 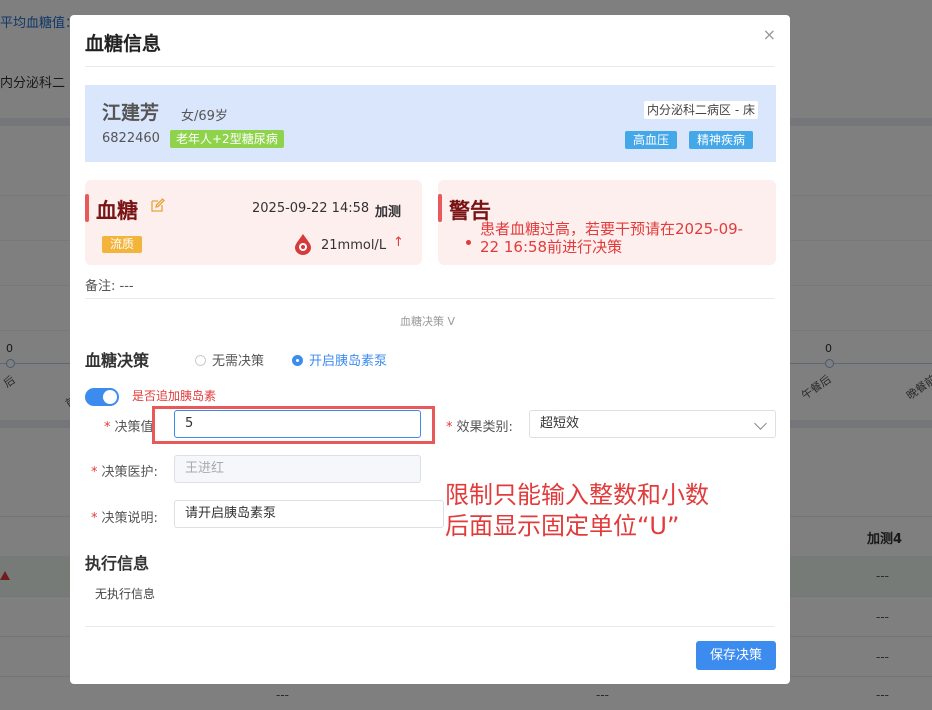 What do you see at coordinates (701, 110) in the screenshot?
I see `patient-ward: 内分泌科二病区 - 床` at bounding box center [701, 110].